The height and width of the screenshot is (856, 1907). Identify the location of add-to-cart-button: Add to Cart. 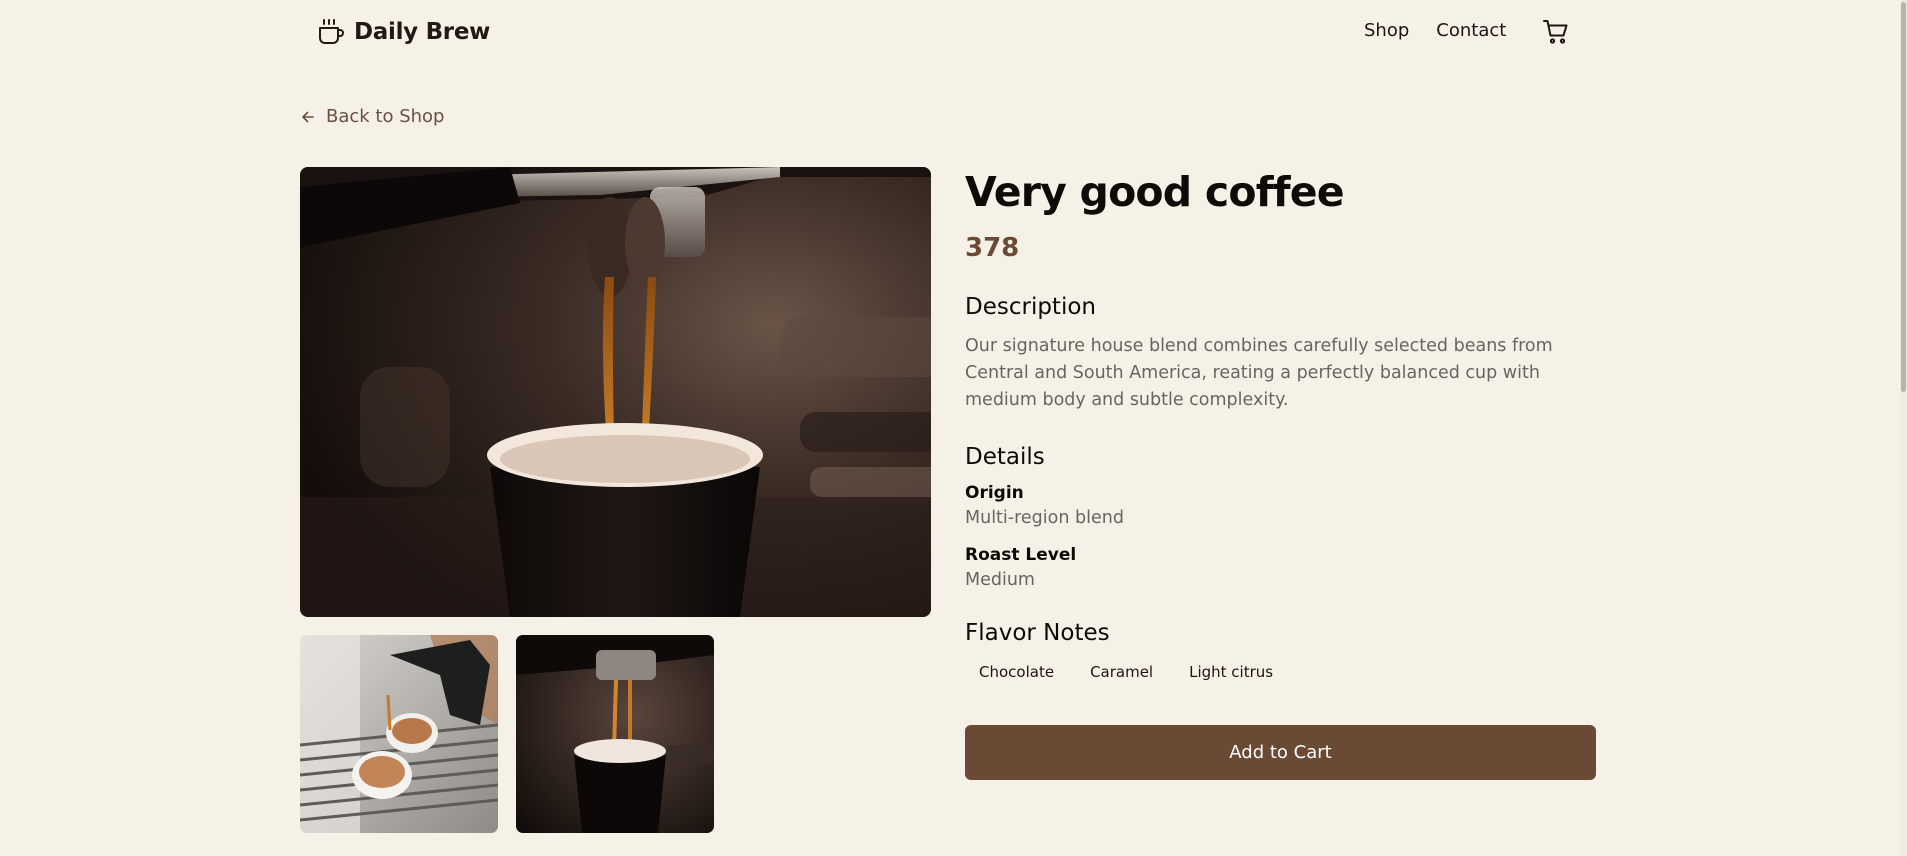
(1280, 752).